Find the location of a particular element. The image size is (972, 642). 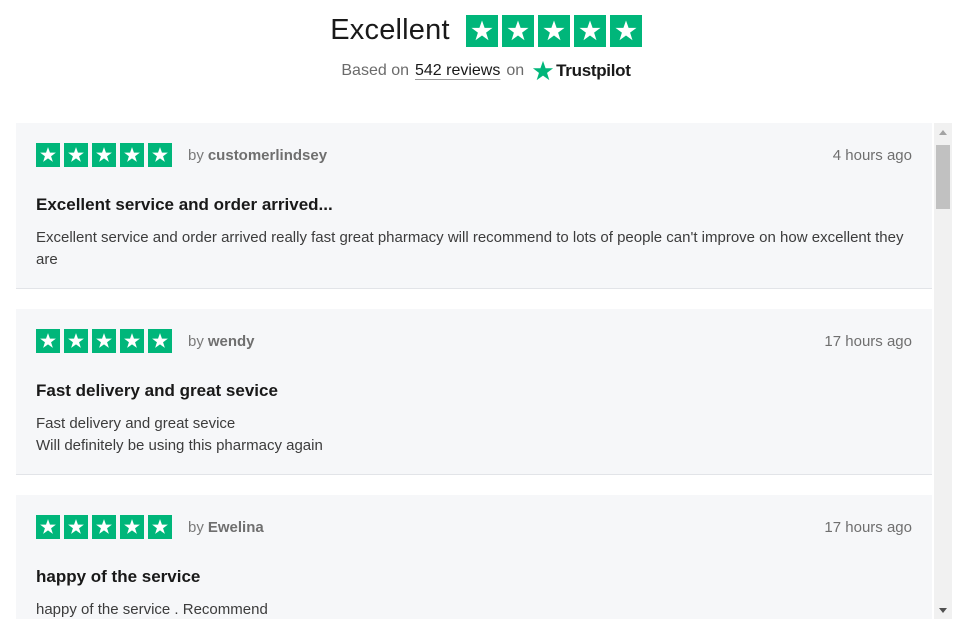

review-meta: by customerlindsey 4 hours ago is located at coordinates (474, 155).